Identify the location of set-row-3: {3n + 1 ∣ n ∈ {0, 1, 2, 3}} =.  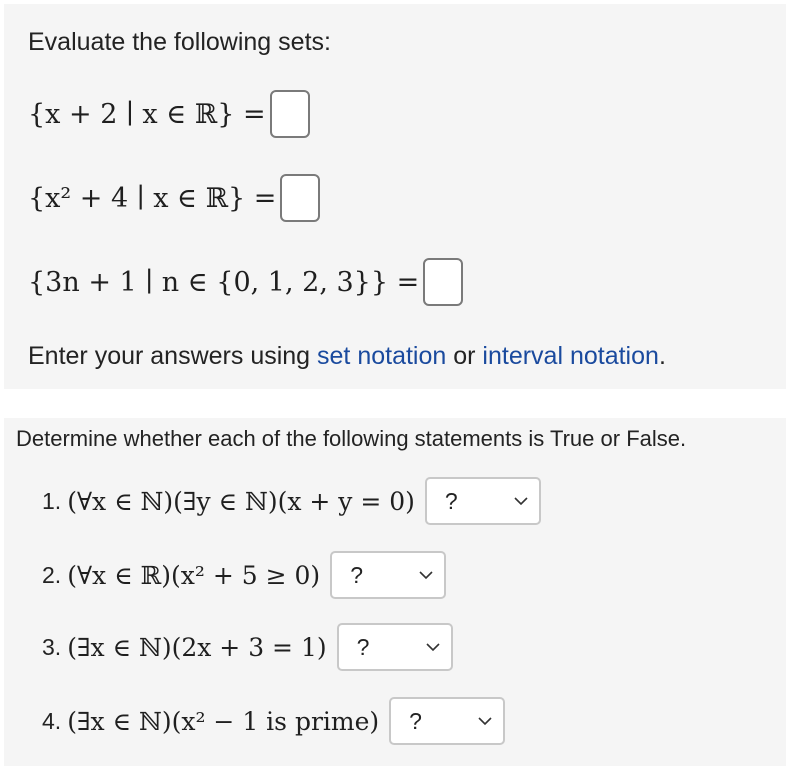
(246, 282).